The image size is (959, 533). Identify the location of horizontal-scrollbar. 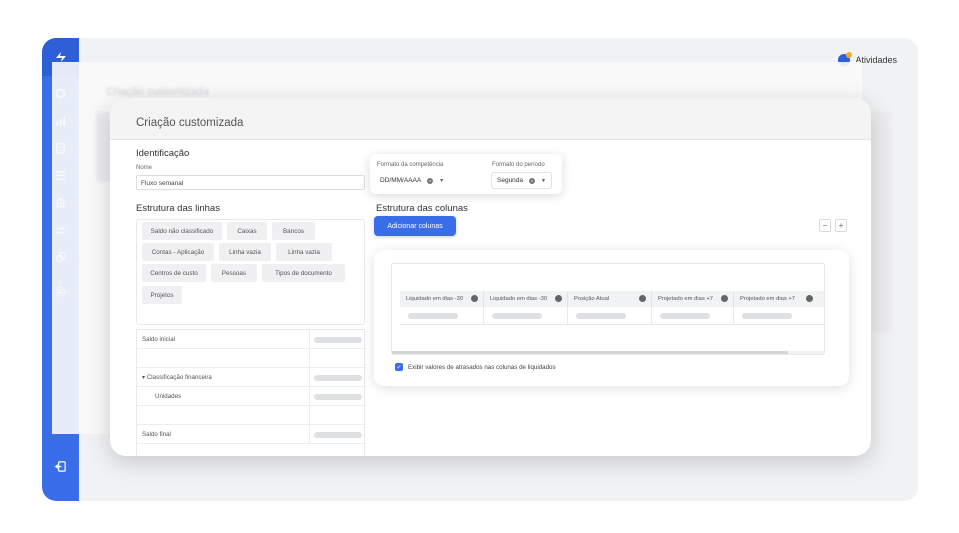
(608, 352).